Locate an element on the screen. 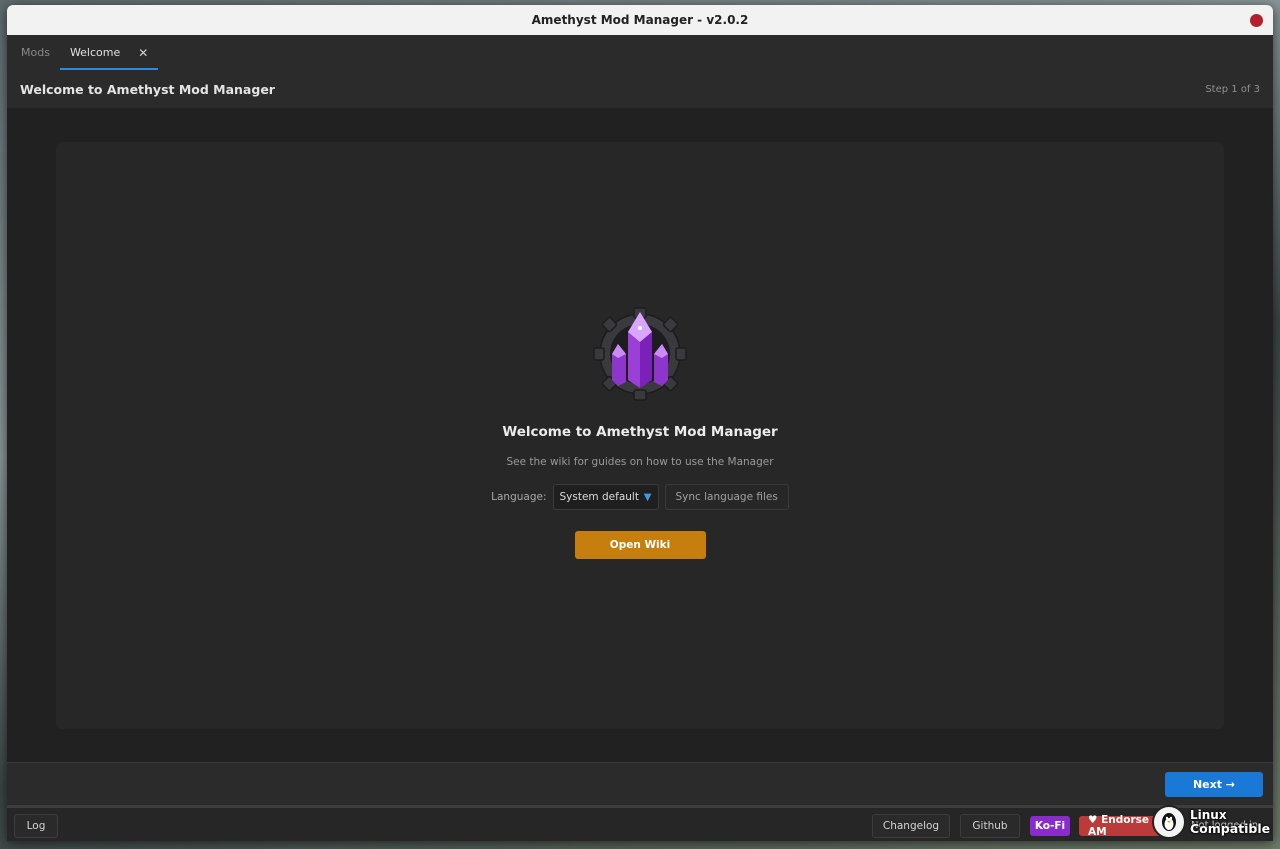 The width and height of the screenshot is (1280, 849). page-title: Welcome to Amethyst Mod Manager is located at coordinates (147, 89).